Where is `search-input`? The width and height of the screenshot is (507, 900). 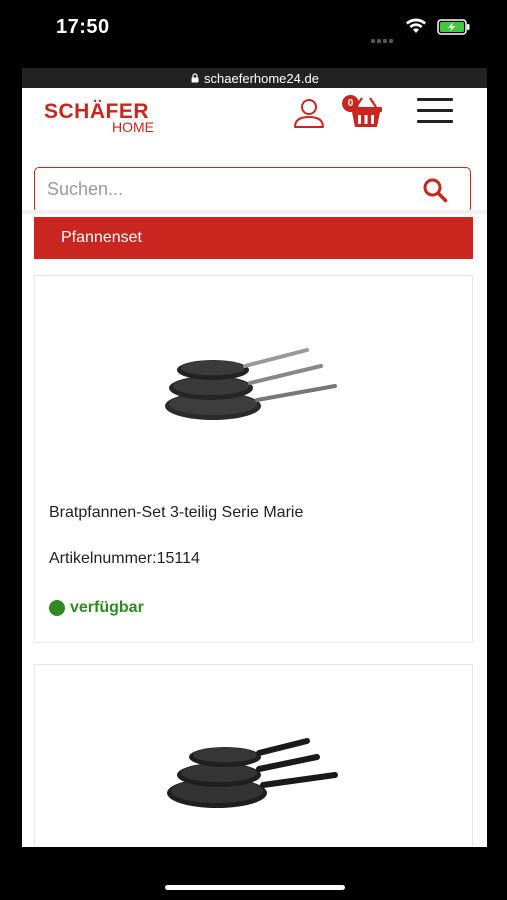 search-input is located at coordinates (227, 189).